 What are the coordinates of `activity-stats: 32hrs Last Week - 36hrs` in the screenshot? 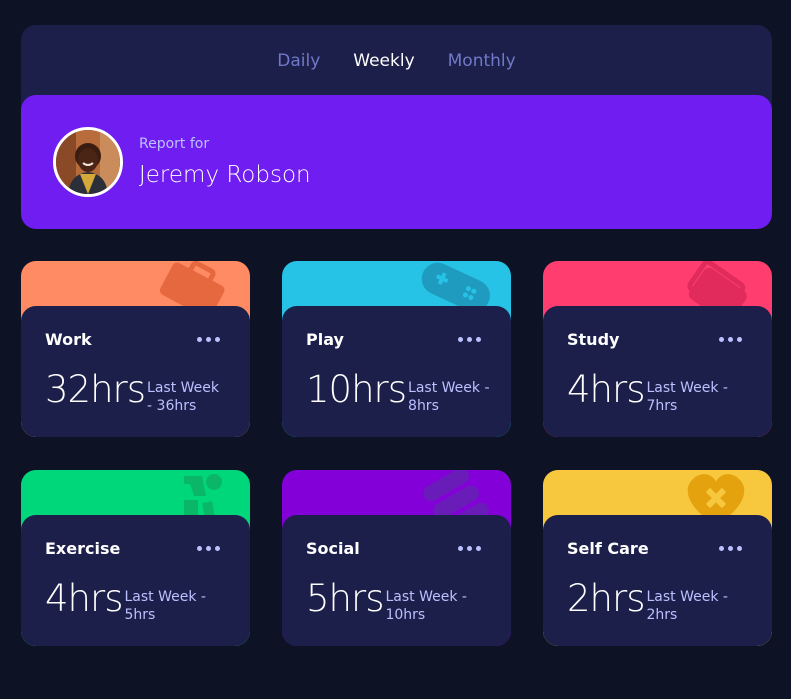 It's located at (135, 391).